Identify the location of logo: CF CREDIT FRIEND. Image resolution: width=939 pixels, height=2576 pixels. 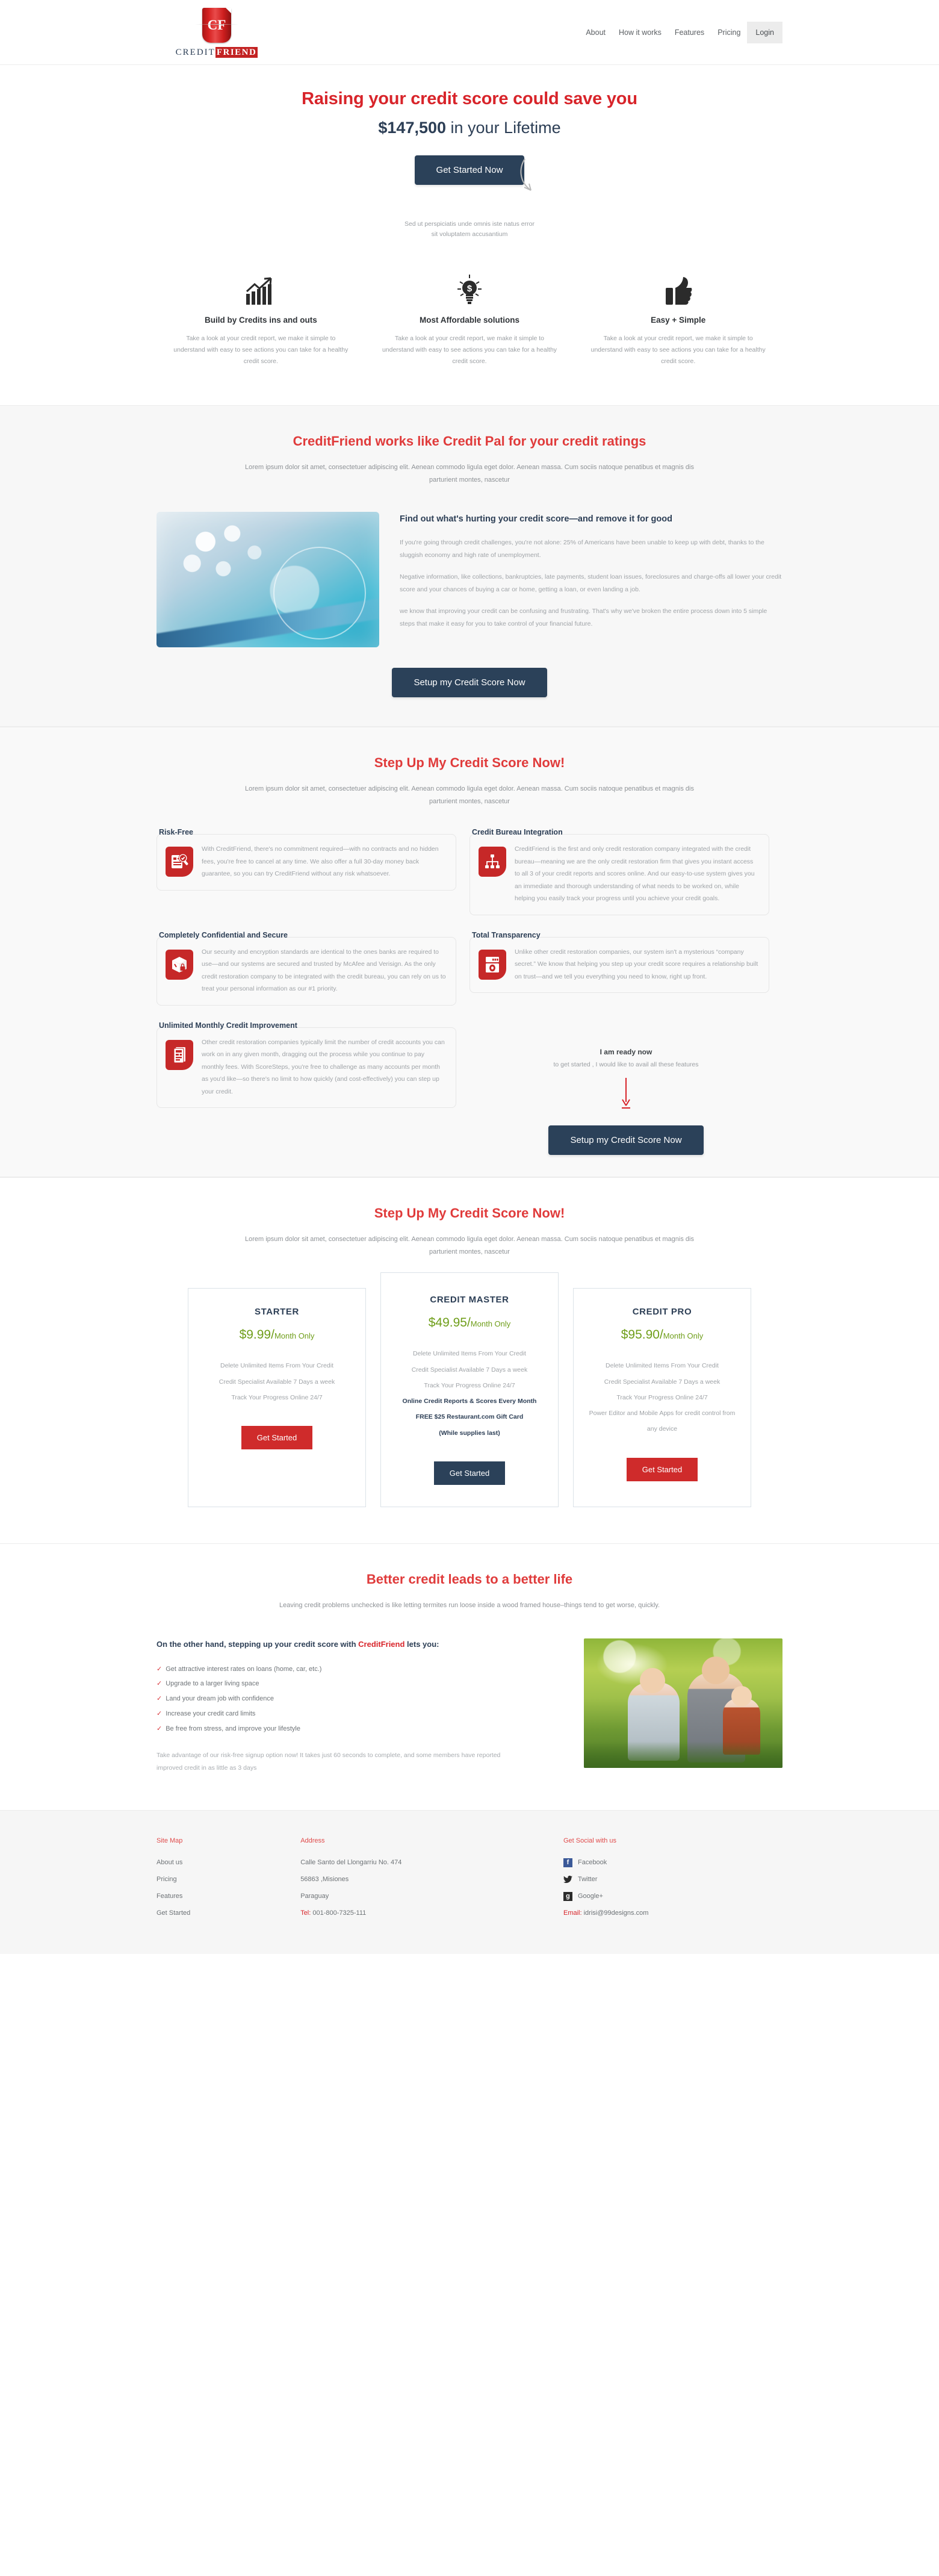
(216, 33).